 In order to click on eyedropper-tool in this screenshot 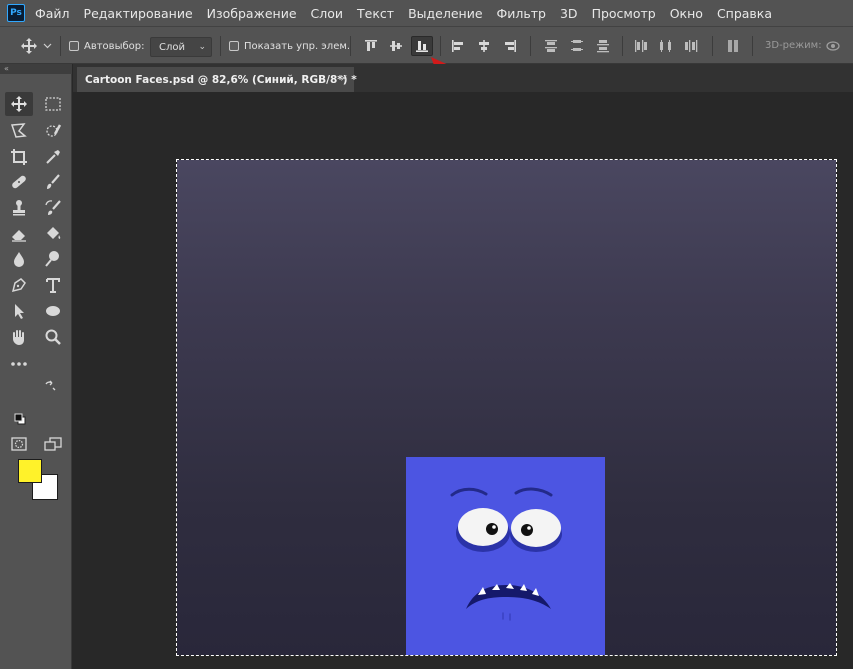, I will do `click(53, 157)`.